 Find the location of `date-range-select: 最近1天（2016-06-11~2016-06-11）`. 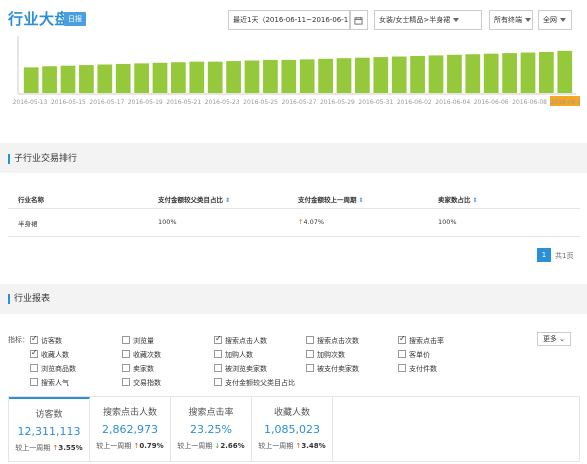

date-range-select: 最近1天（2016-06-11~2016-06-11） is located at coordinates (289, 20).